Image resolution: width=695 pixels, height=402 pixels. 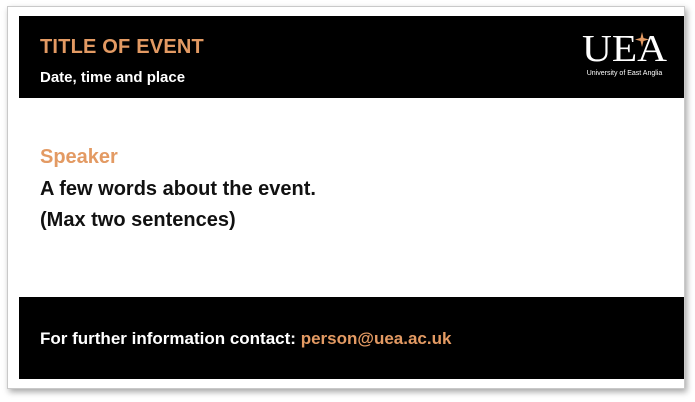 I want to click on uea-logo-caption: University of East Anglia, so click(x=624, y=73).